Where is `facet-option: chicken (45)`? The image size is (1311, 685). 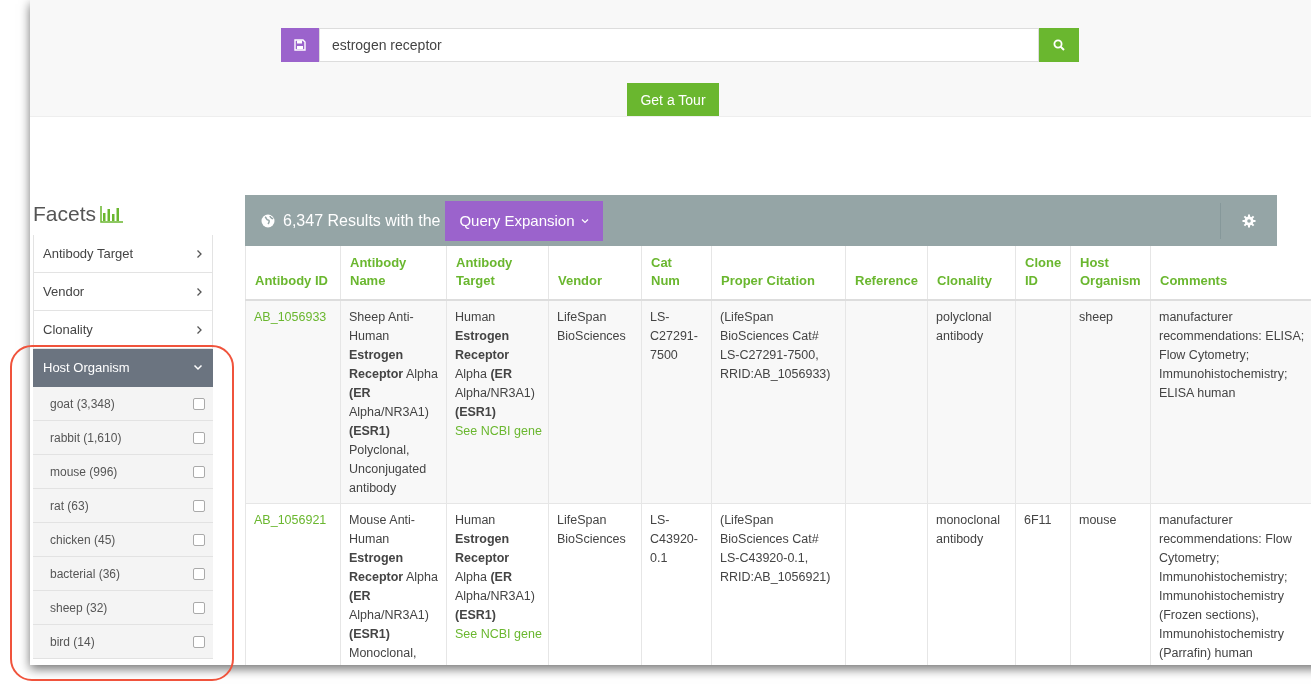
facet-option: chicken (45) is located at coordinates (123, 540).